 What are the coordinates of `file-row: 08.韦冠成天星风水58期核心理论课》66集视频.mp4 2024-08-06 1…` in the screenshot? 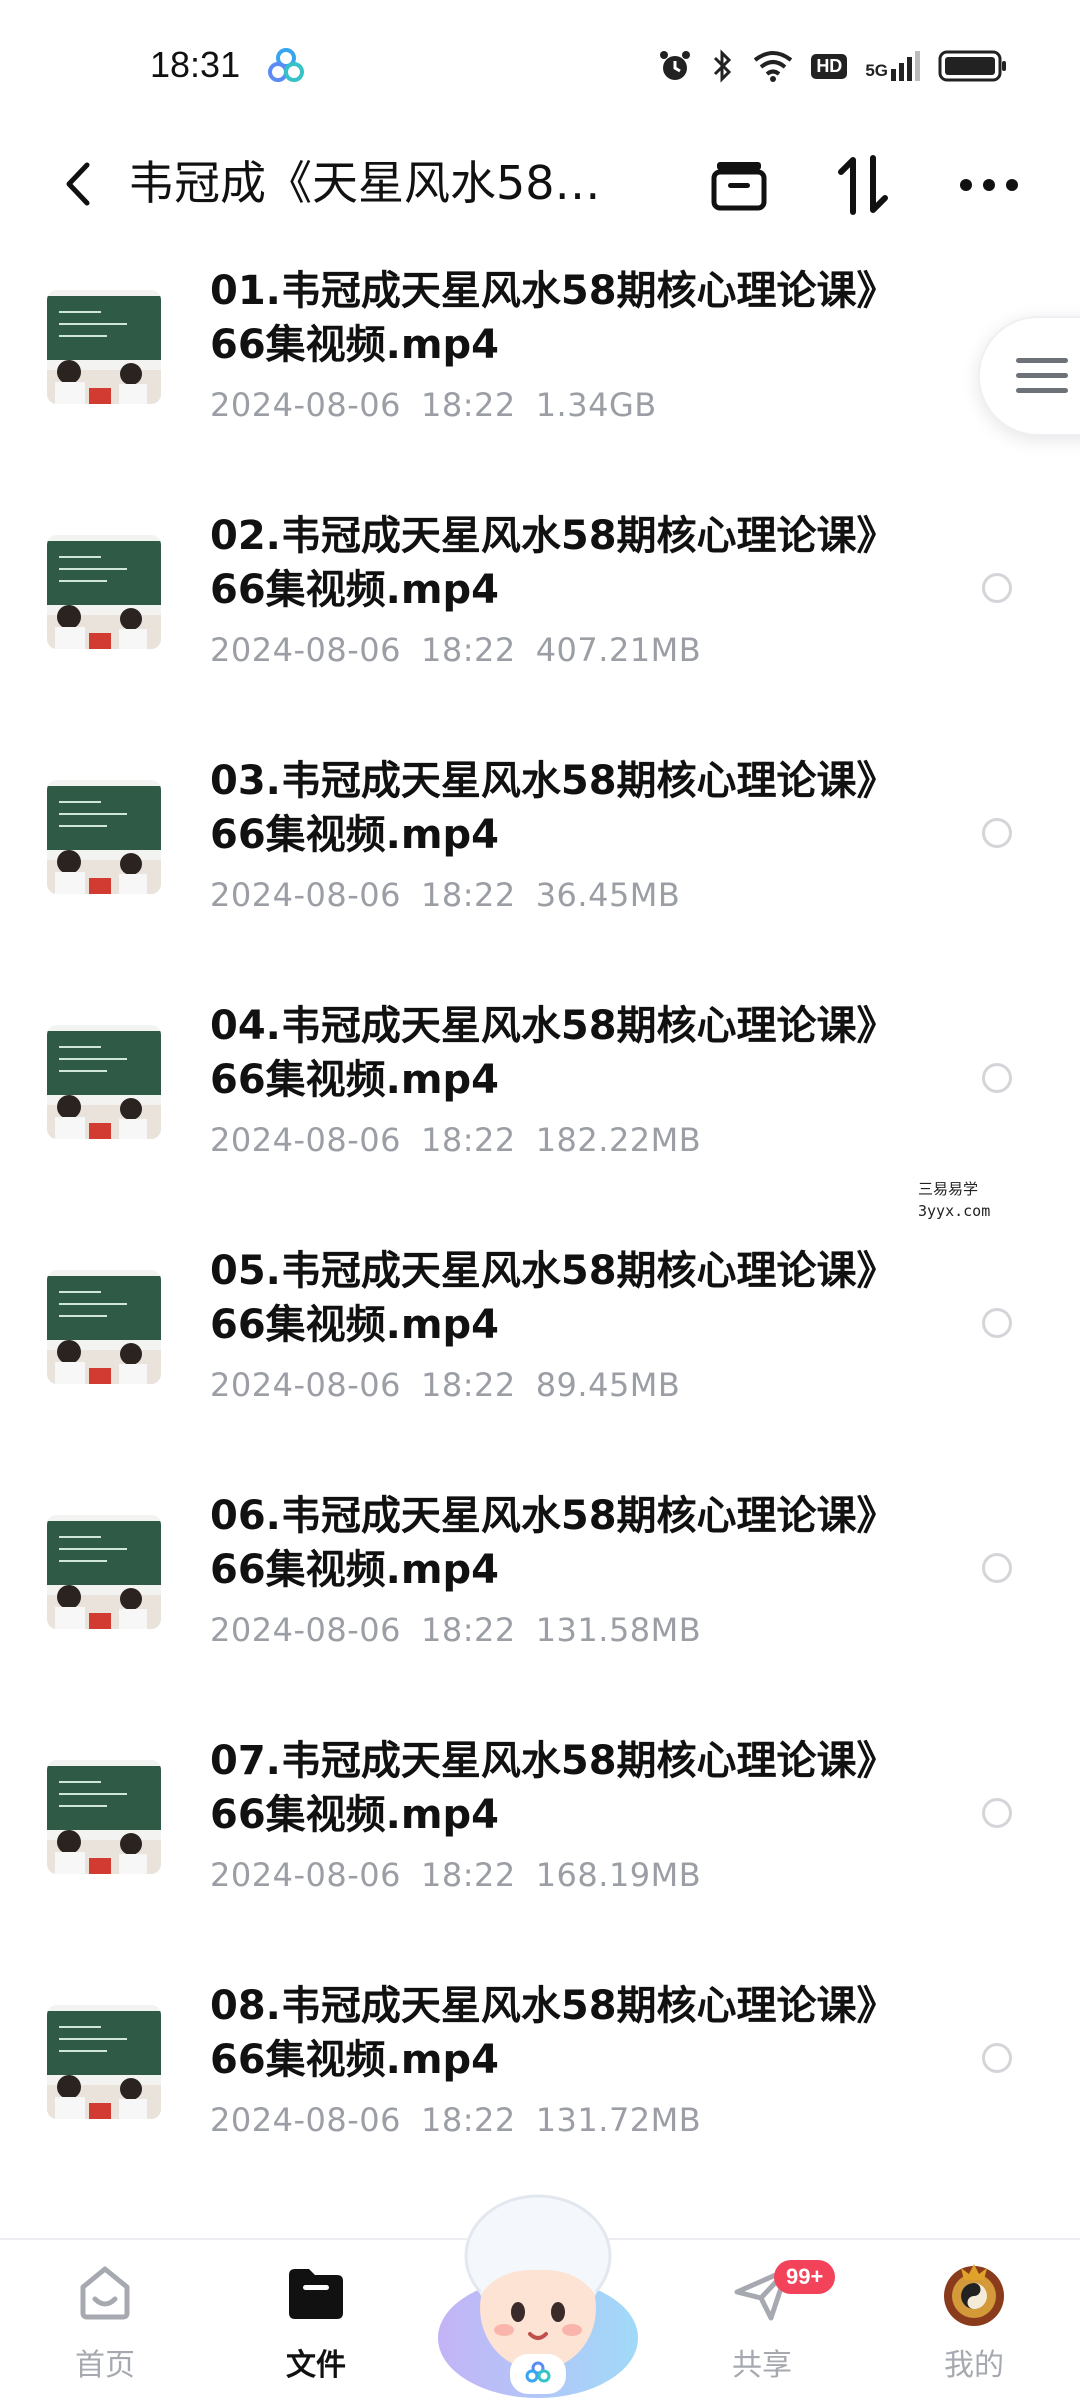 It's located at (540, 2087).